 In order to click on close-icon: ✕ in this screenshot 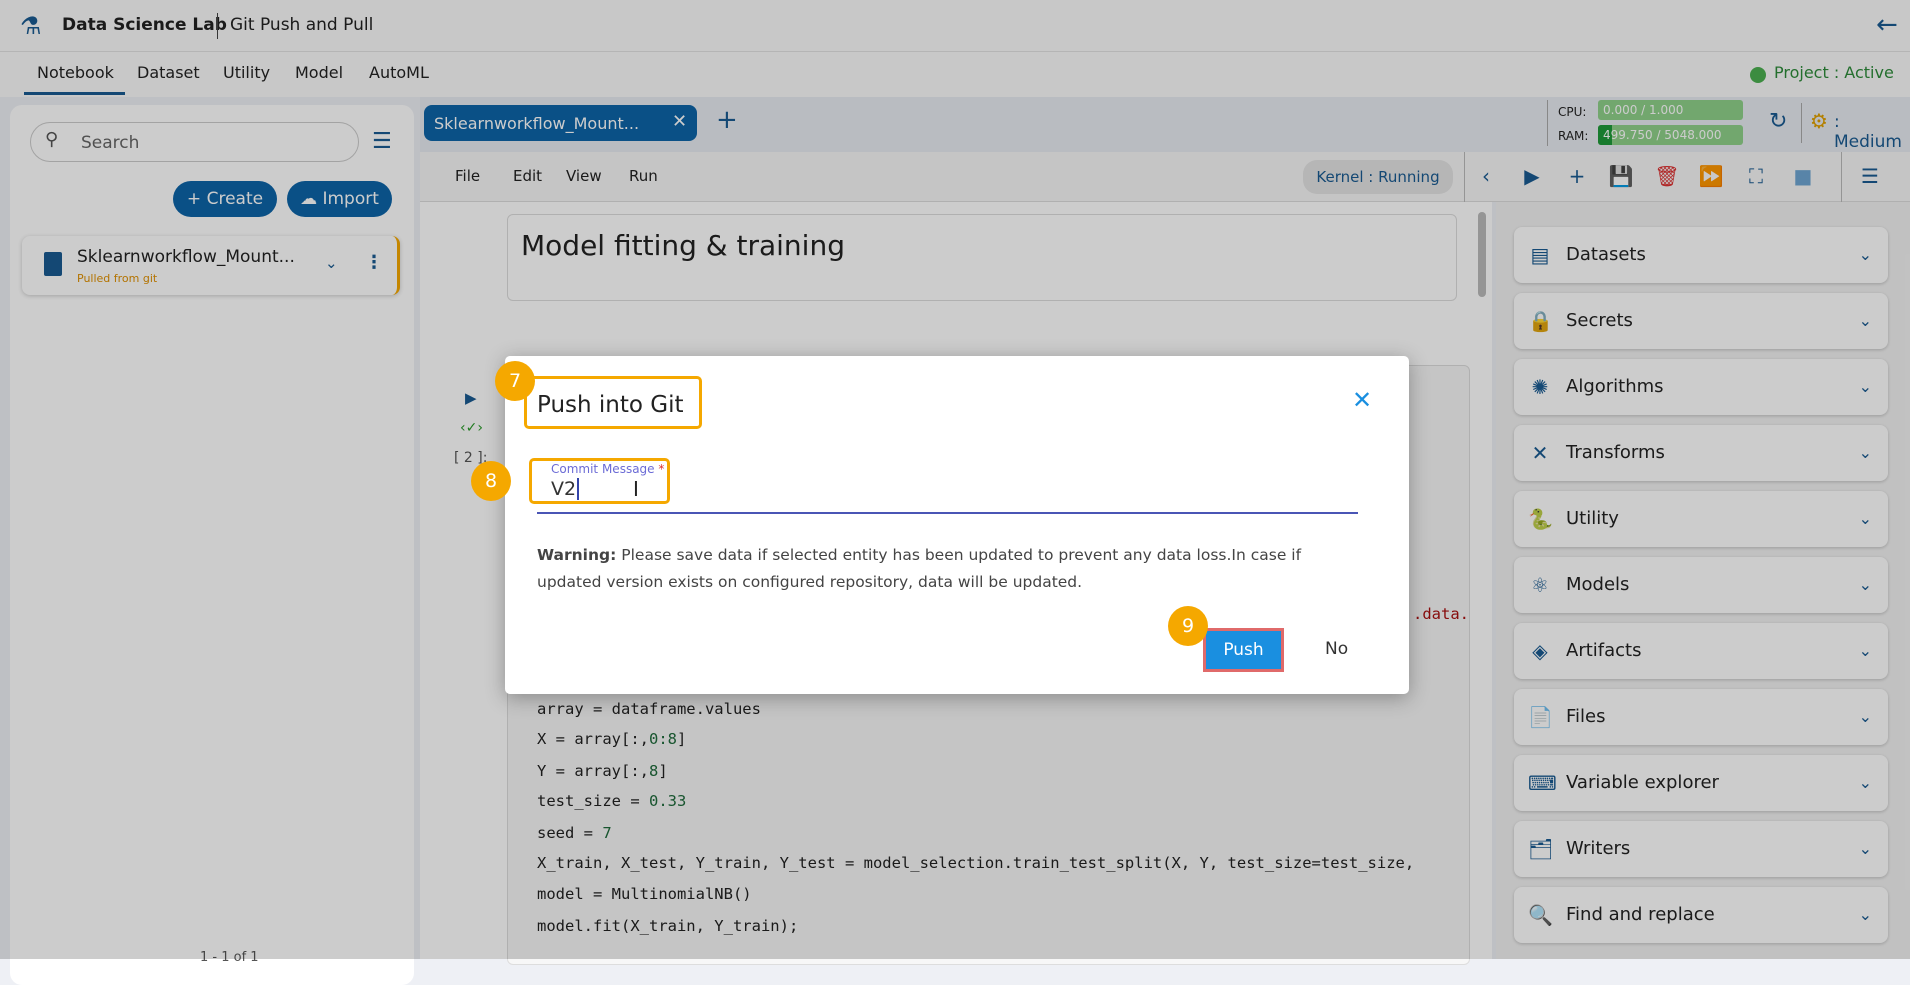, I will do `click(1362, 400)`.